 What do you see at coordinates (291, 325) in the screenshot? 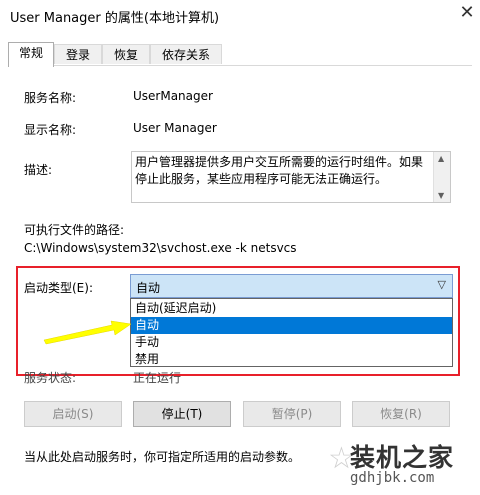
I see `option-auto: 自动` at bounding box center [291, 325].